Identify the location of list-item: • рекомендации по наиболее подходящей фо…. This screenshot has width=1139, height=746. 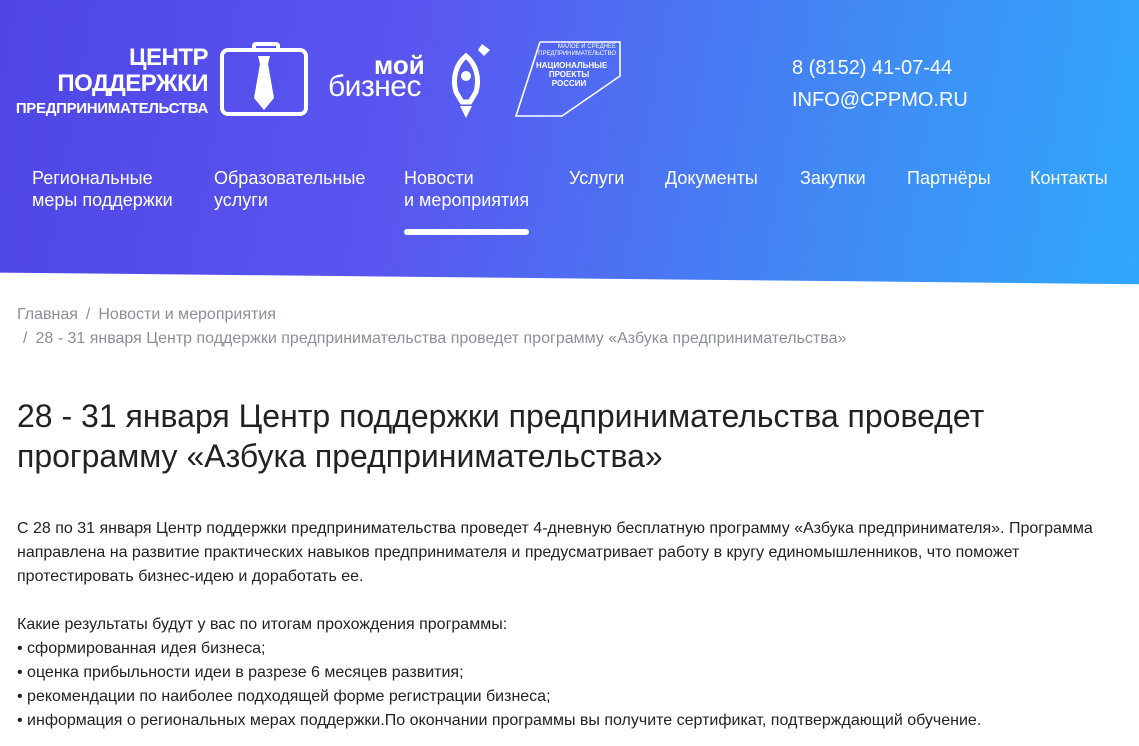
(284, 696).